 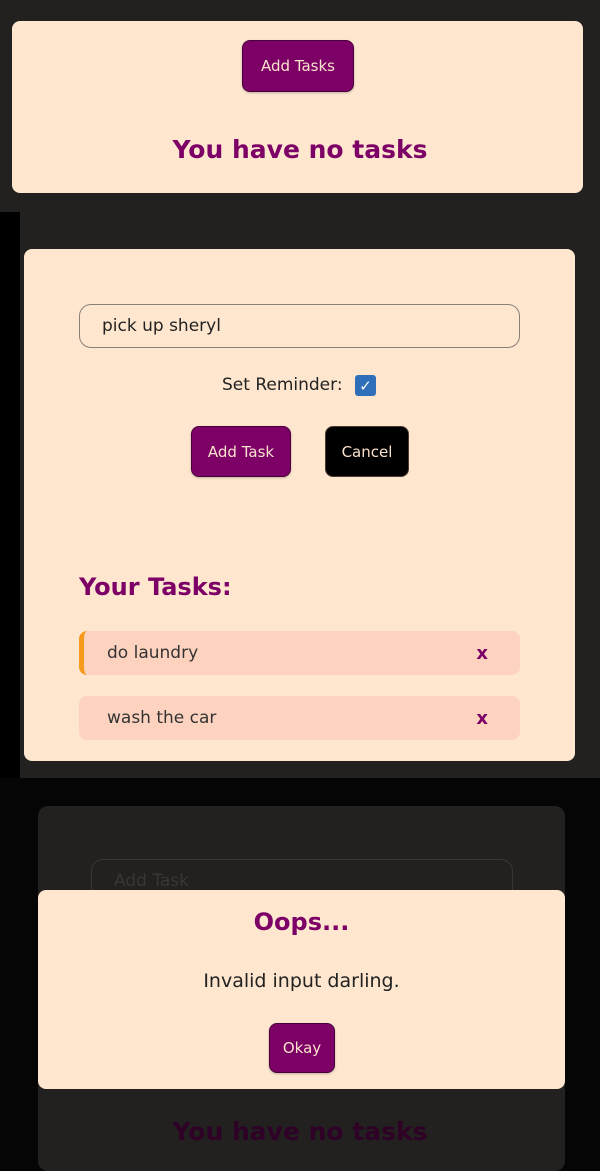 What do you see at coordinates (155, 587) in the screenshot?
I see `tasks-heading: Your Tasks:` at bounding box center [155, 587].